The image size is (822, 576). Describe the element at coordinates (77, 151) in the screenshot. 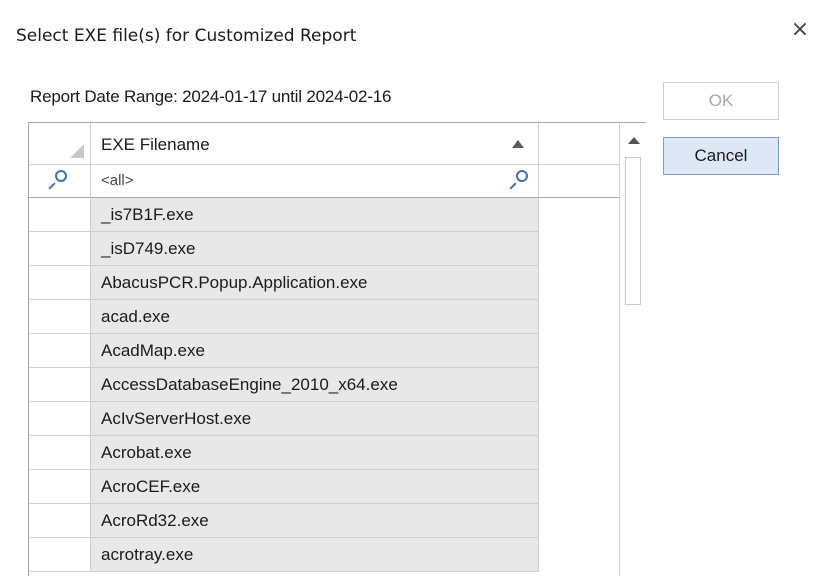

I see `corner-triangle-icon` at that location.